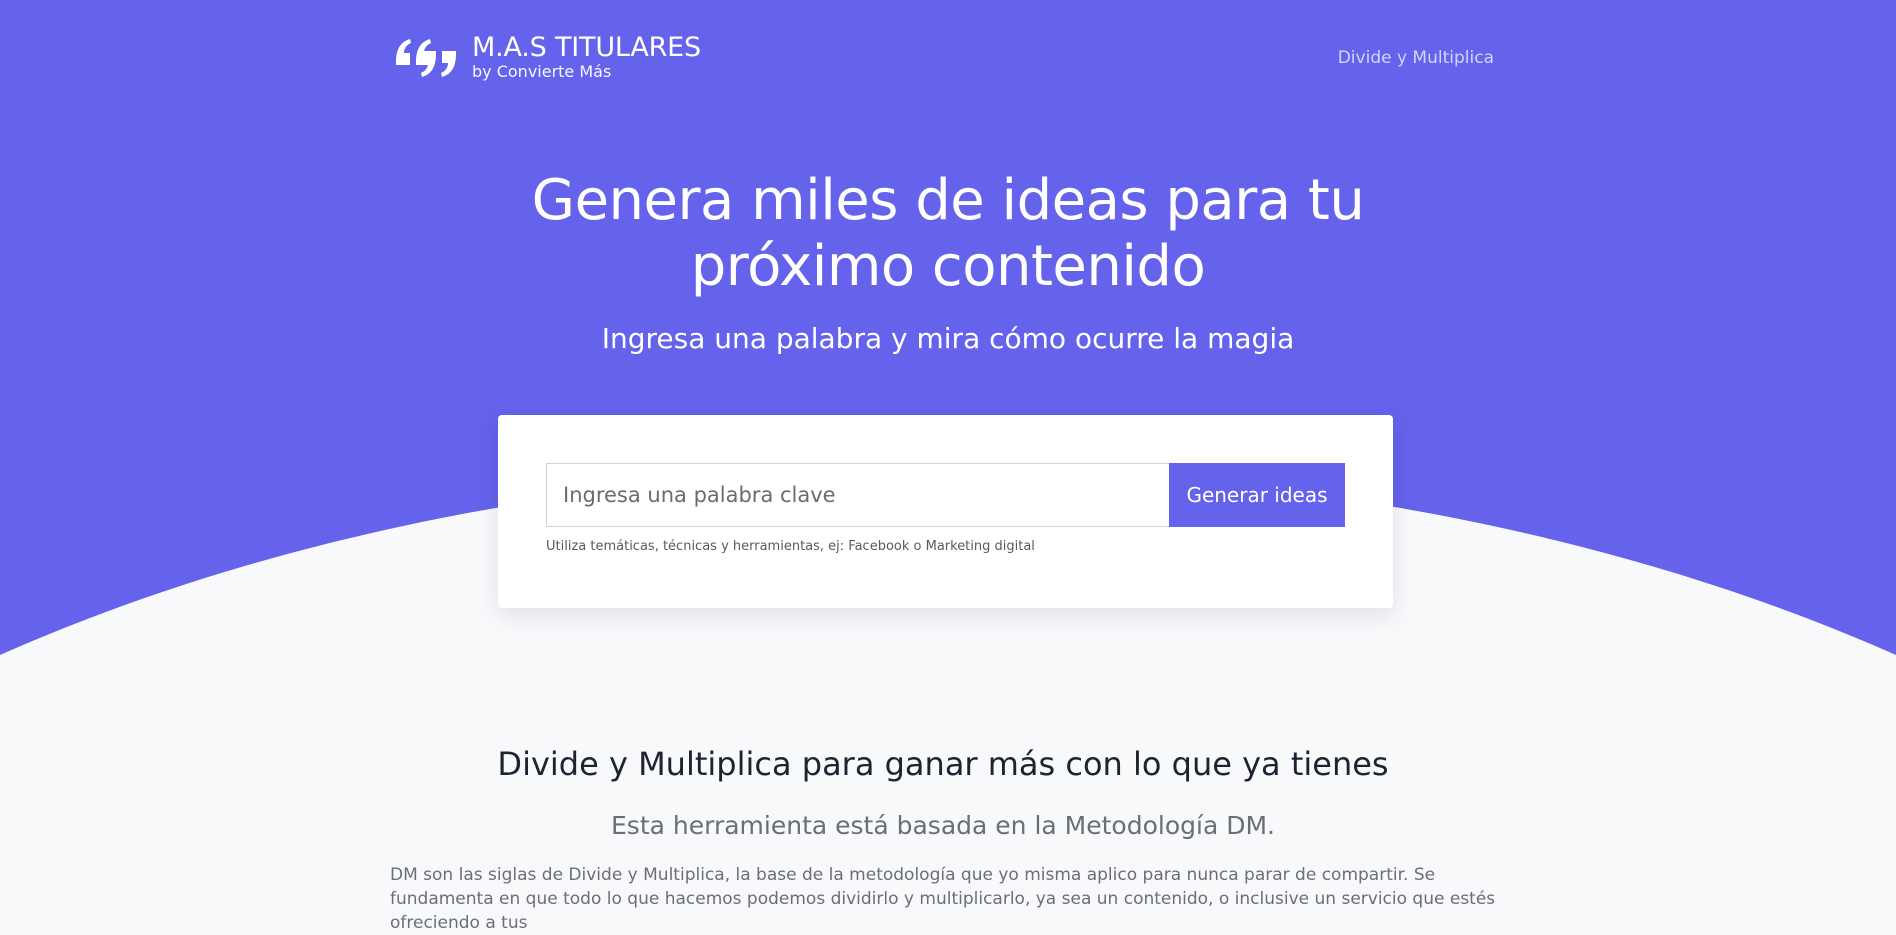 The height and width of the screenshot is (935, 1896). What do you see at coordinates (426, 58) in the screenshot?
I see `quote-marks-icon` at bounding box center [426, 58].